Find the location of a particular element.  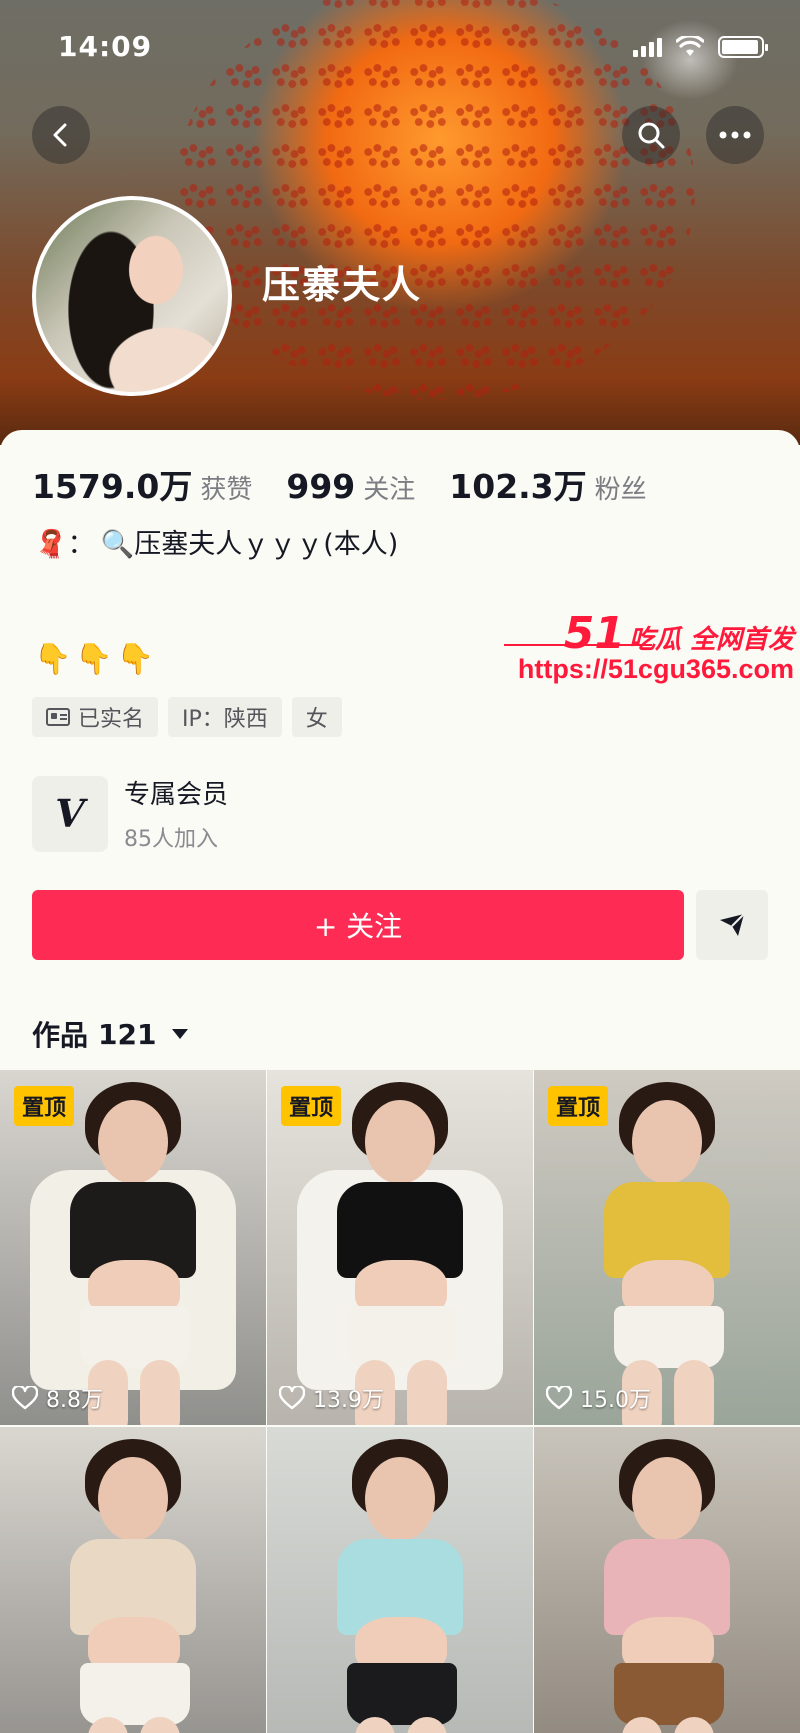

wifi-icon is located at coordinates (690, 46).